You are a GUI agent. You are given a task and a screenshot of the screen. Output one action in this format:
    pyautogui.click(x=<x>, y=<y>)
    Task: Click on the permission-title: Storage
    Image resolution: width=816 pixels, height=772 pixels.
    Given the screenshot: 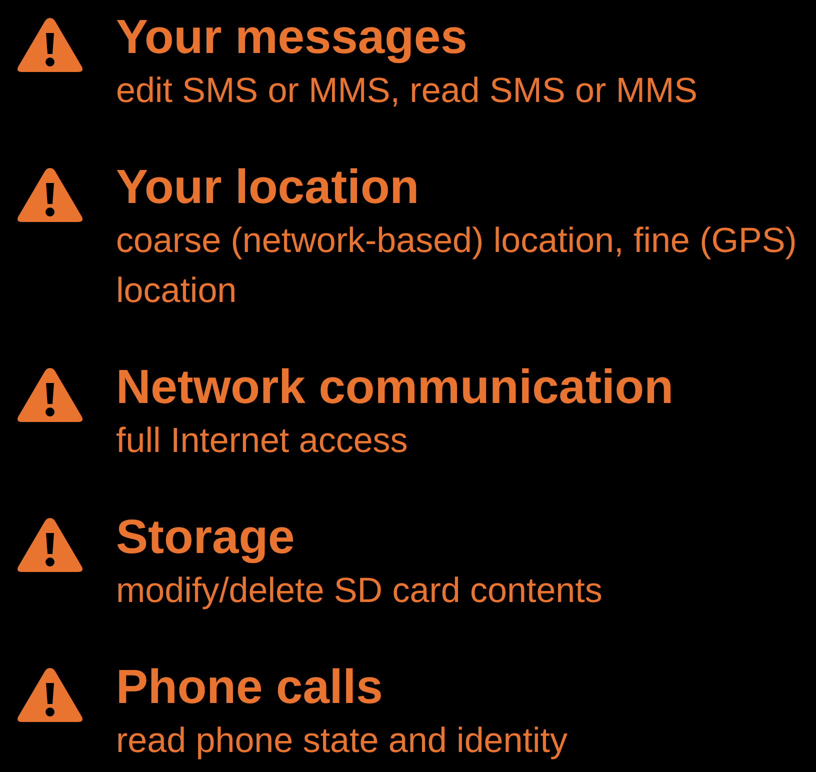 What is the action you would take?
    pyautogui.click(x=206, y=538)
    